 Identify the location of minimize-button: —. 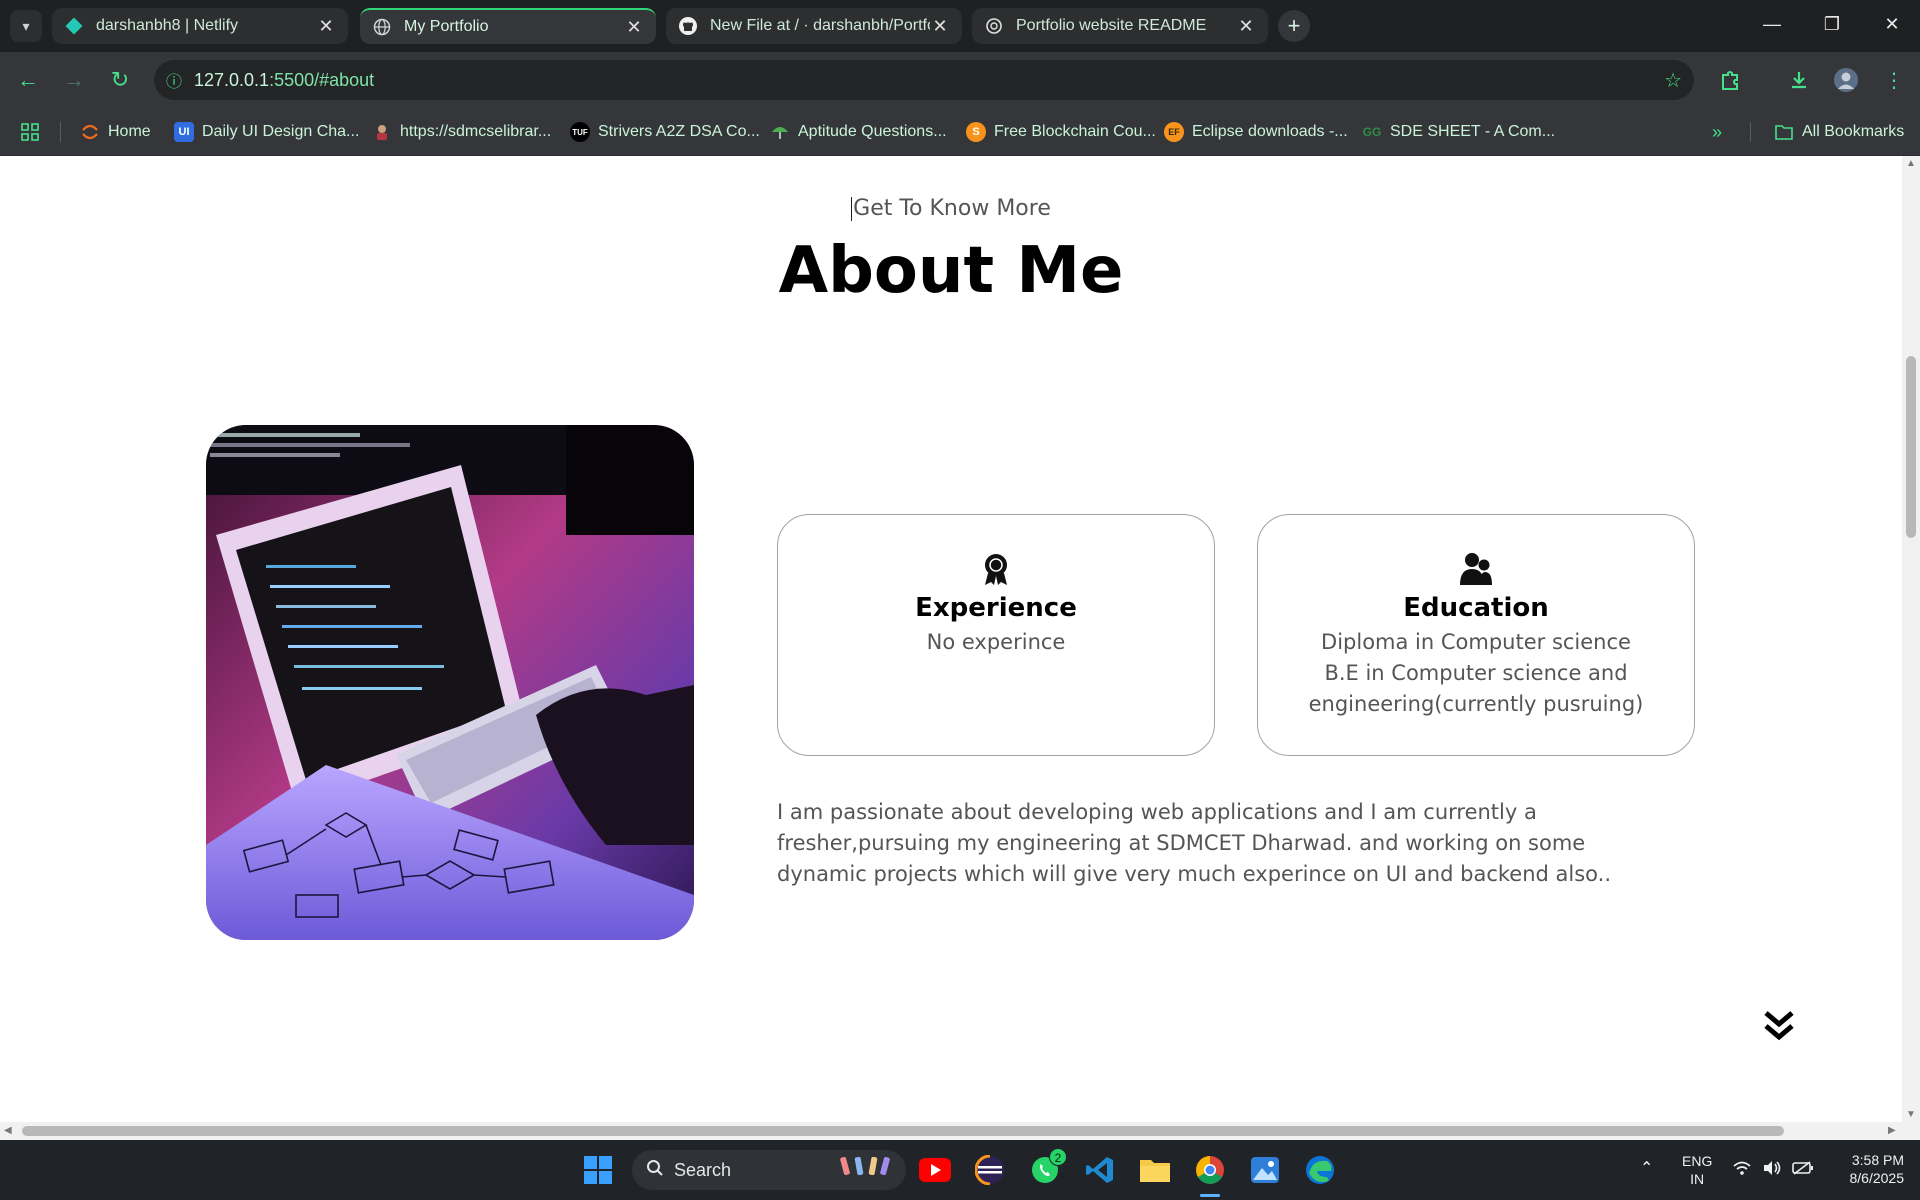
(1772, 24).